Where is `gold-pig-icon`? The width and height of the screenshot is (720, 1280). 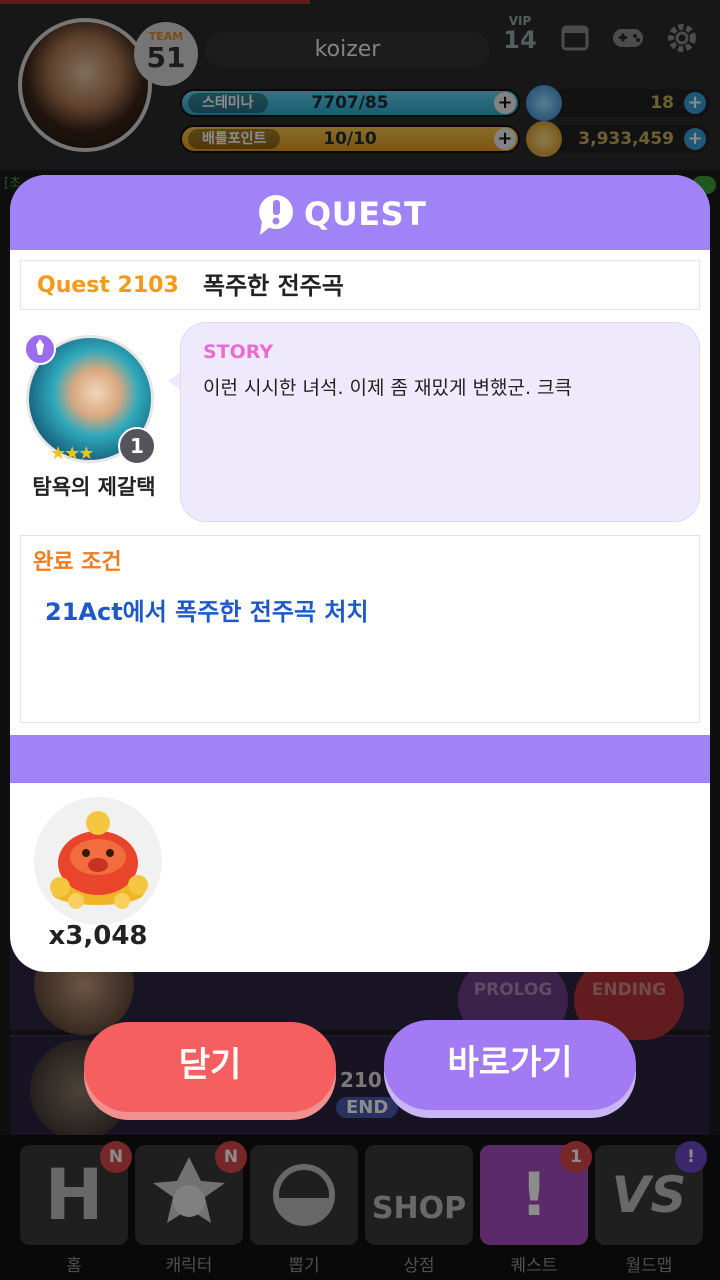 gold-pig-icon is located at coordinates (99, 860).